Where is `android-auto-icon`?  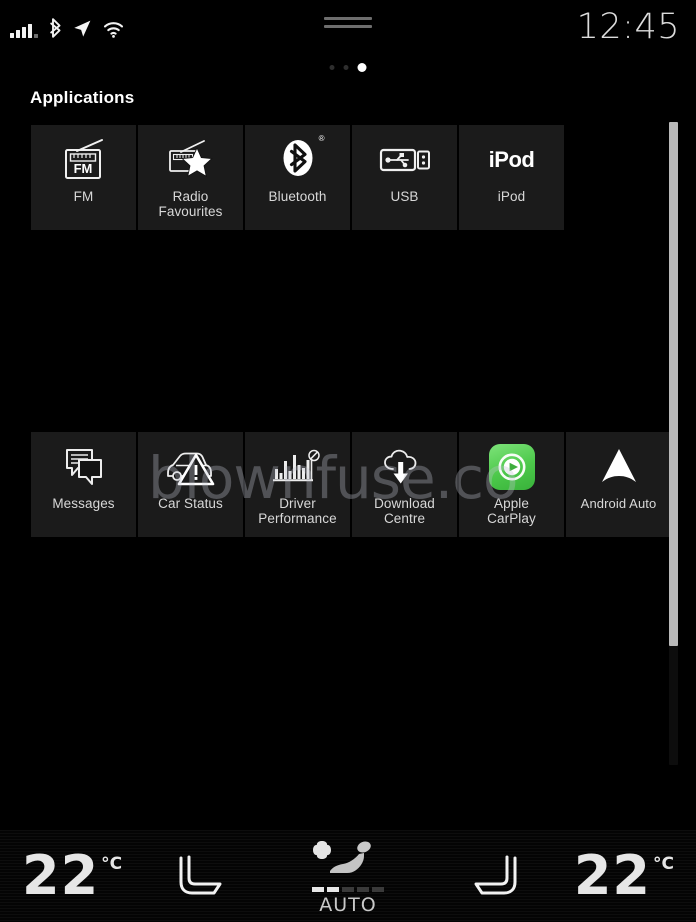 android-auto-icon is located at coordinates (619, 467).